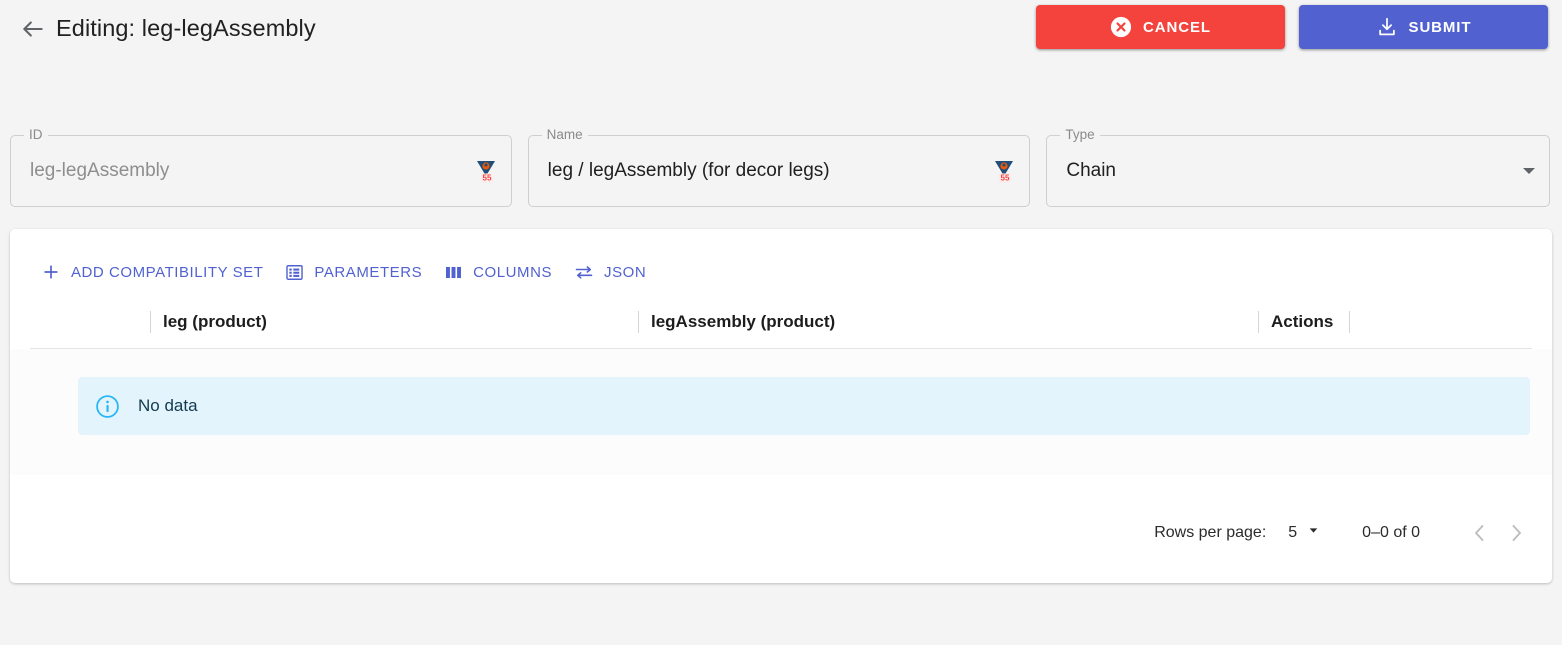 The width and height of the screenshot is (1562, 645). I want to click on cancel-circle-icon, so click(1121, 27).